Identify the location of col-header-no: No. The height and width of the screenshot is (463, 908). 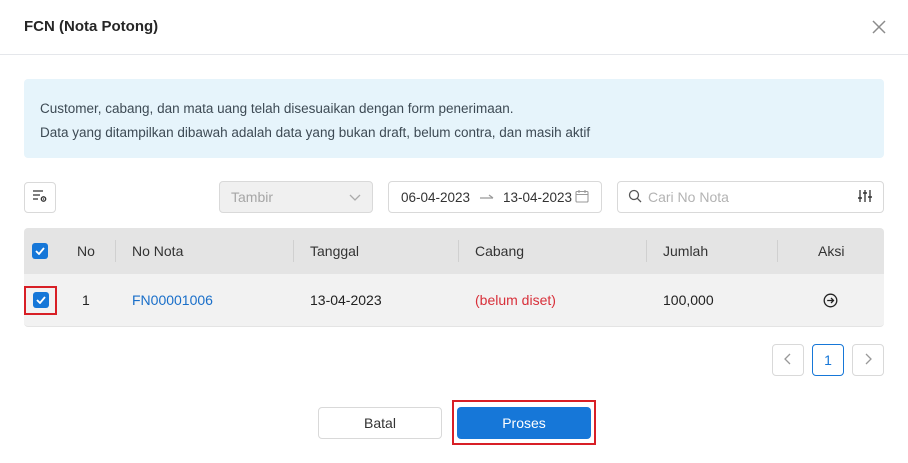
(86, 251).